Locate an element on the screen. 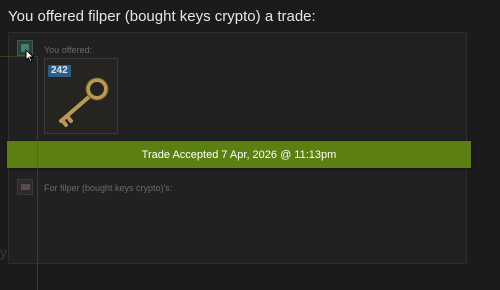 This screenshot has height=290, width=500. key-icon is located at coordinates (84, 102).